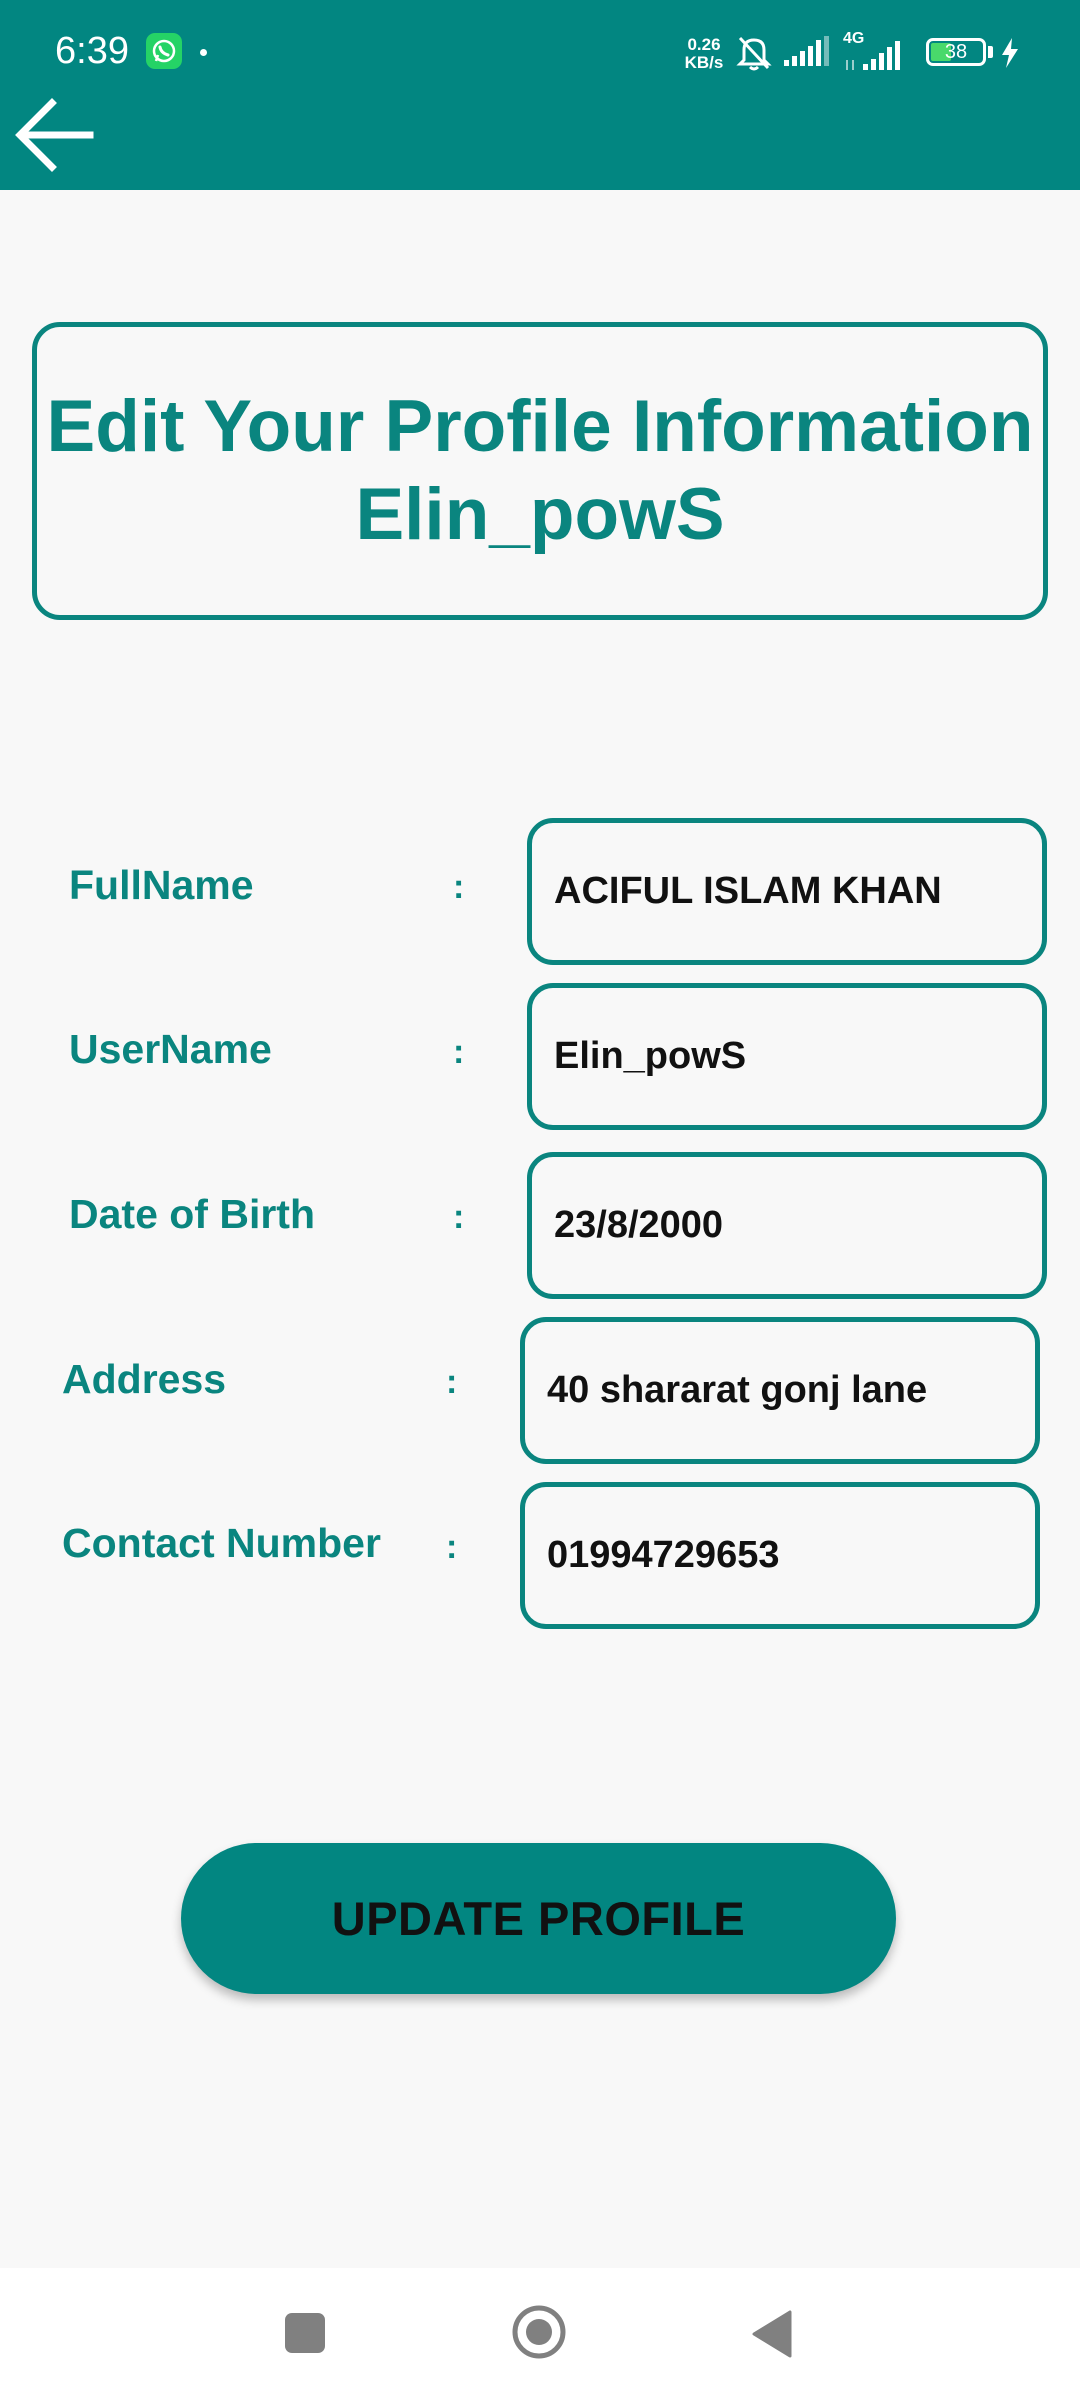  Describe the element at coordinates (787, 1056) in the screenshot. I see `username-field: Elin_powS` at that location.